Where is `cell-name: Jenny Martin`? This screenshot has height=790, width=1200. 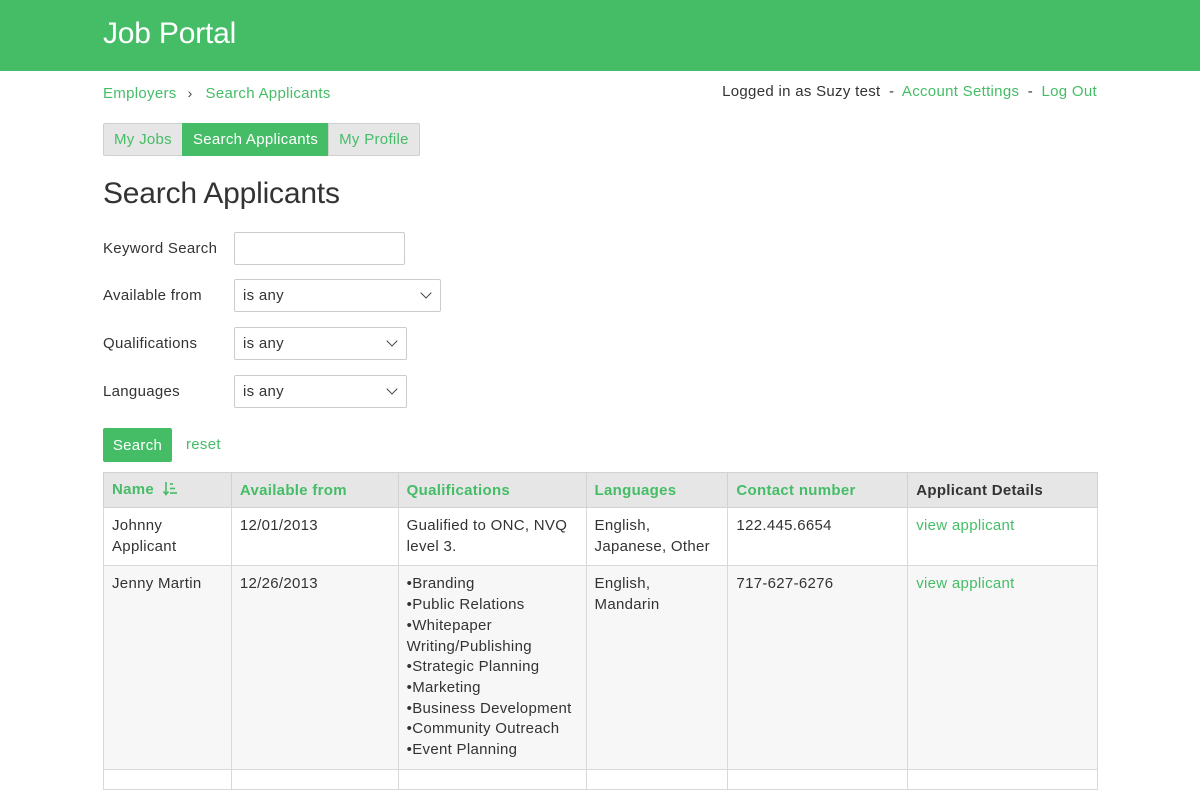
cell-name: Jenny Martin is located at coordinates (167, 667).